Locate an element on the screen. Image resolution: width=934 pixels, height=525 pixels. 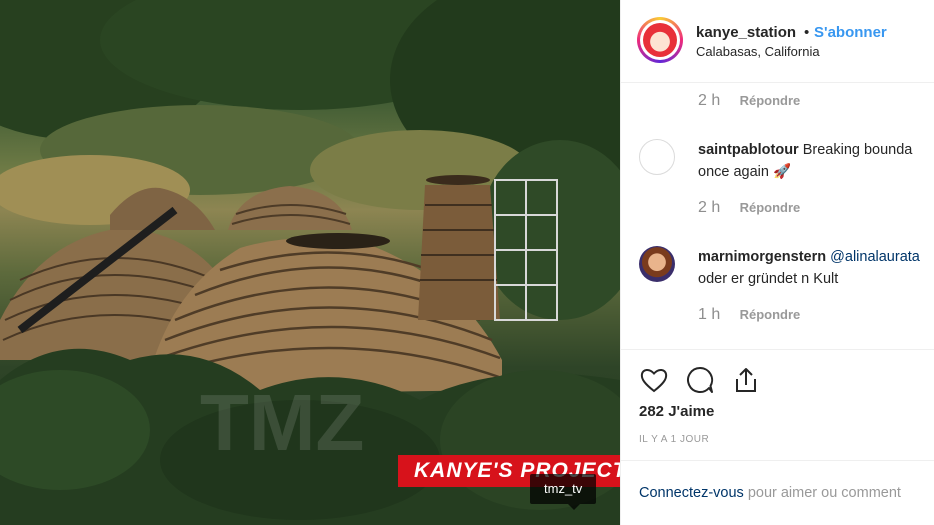
comment-mention: @alinalaurata is located at coordinates (875, 257).